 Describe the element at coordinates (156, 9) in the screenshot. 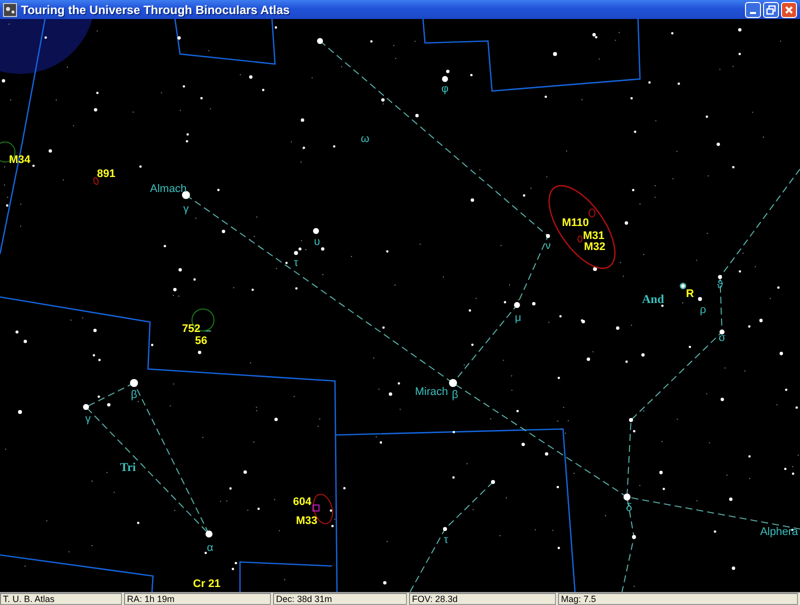

I see `window-title: Touring the Universe Through Binoculars Atlas` at that location.